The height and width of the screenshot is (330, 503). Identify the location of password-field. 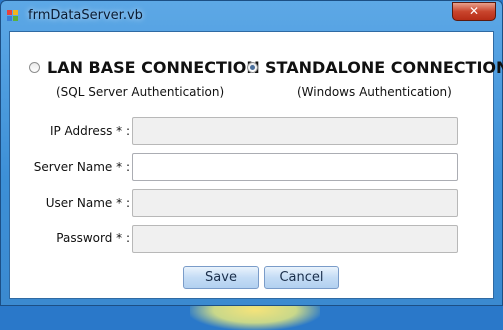
(295, 239).